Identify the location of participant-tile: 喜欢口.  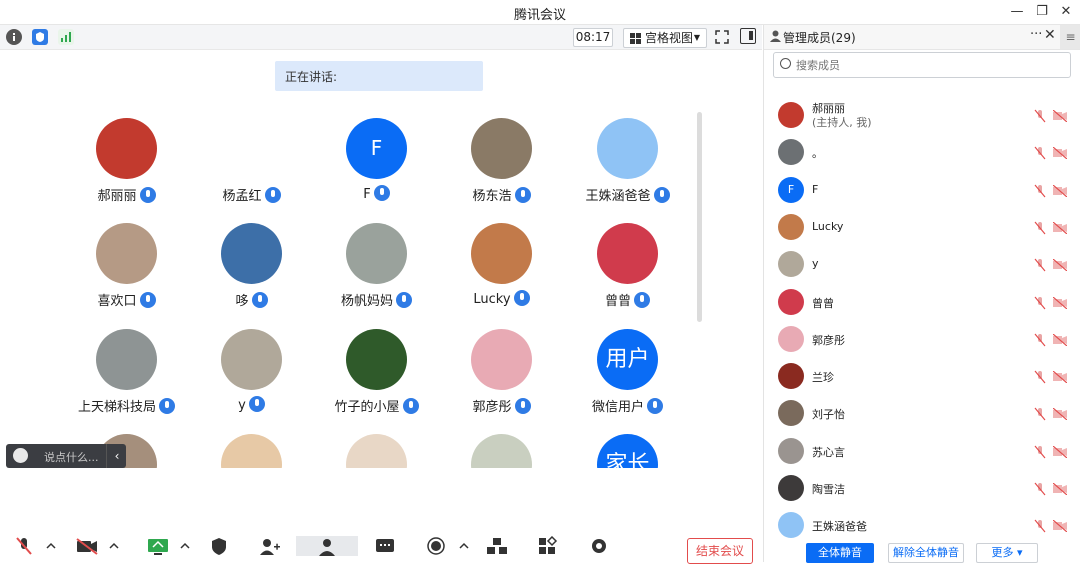
(126, 273).